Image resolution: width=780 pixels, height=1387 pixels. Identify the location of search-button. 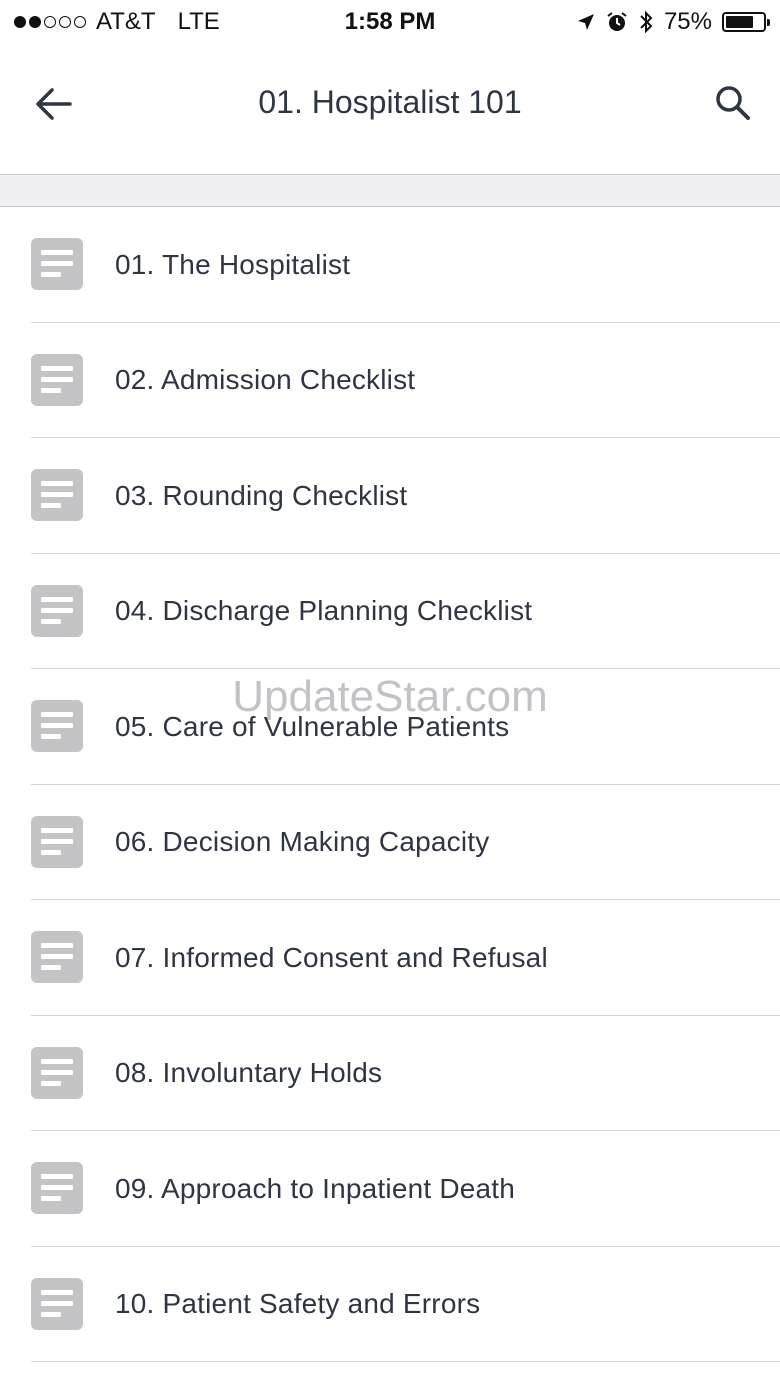
(733, 103).